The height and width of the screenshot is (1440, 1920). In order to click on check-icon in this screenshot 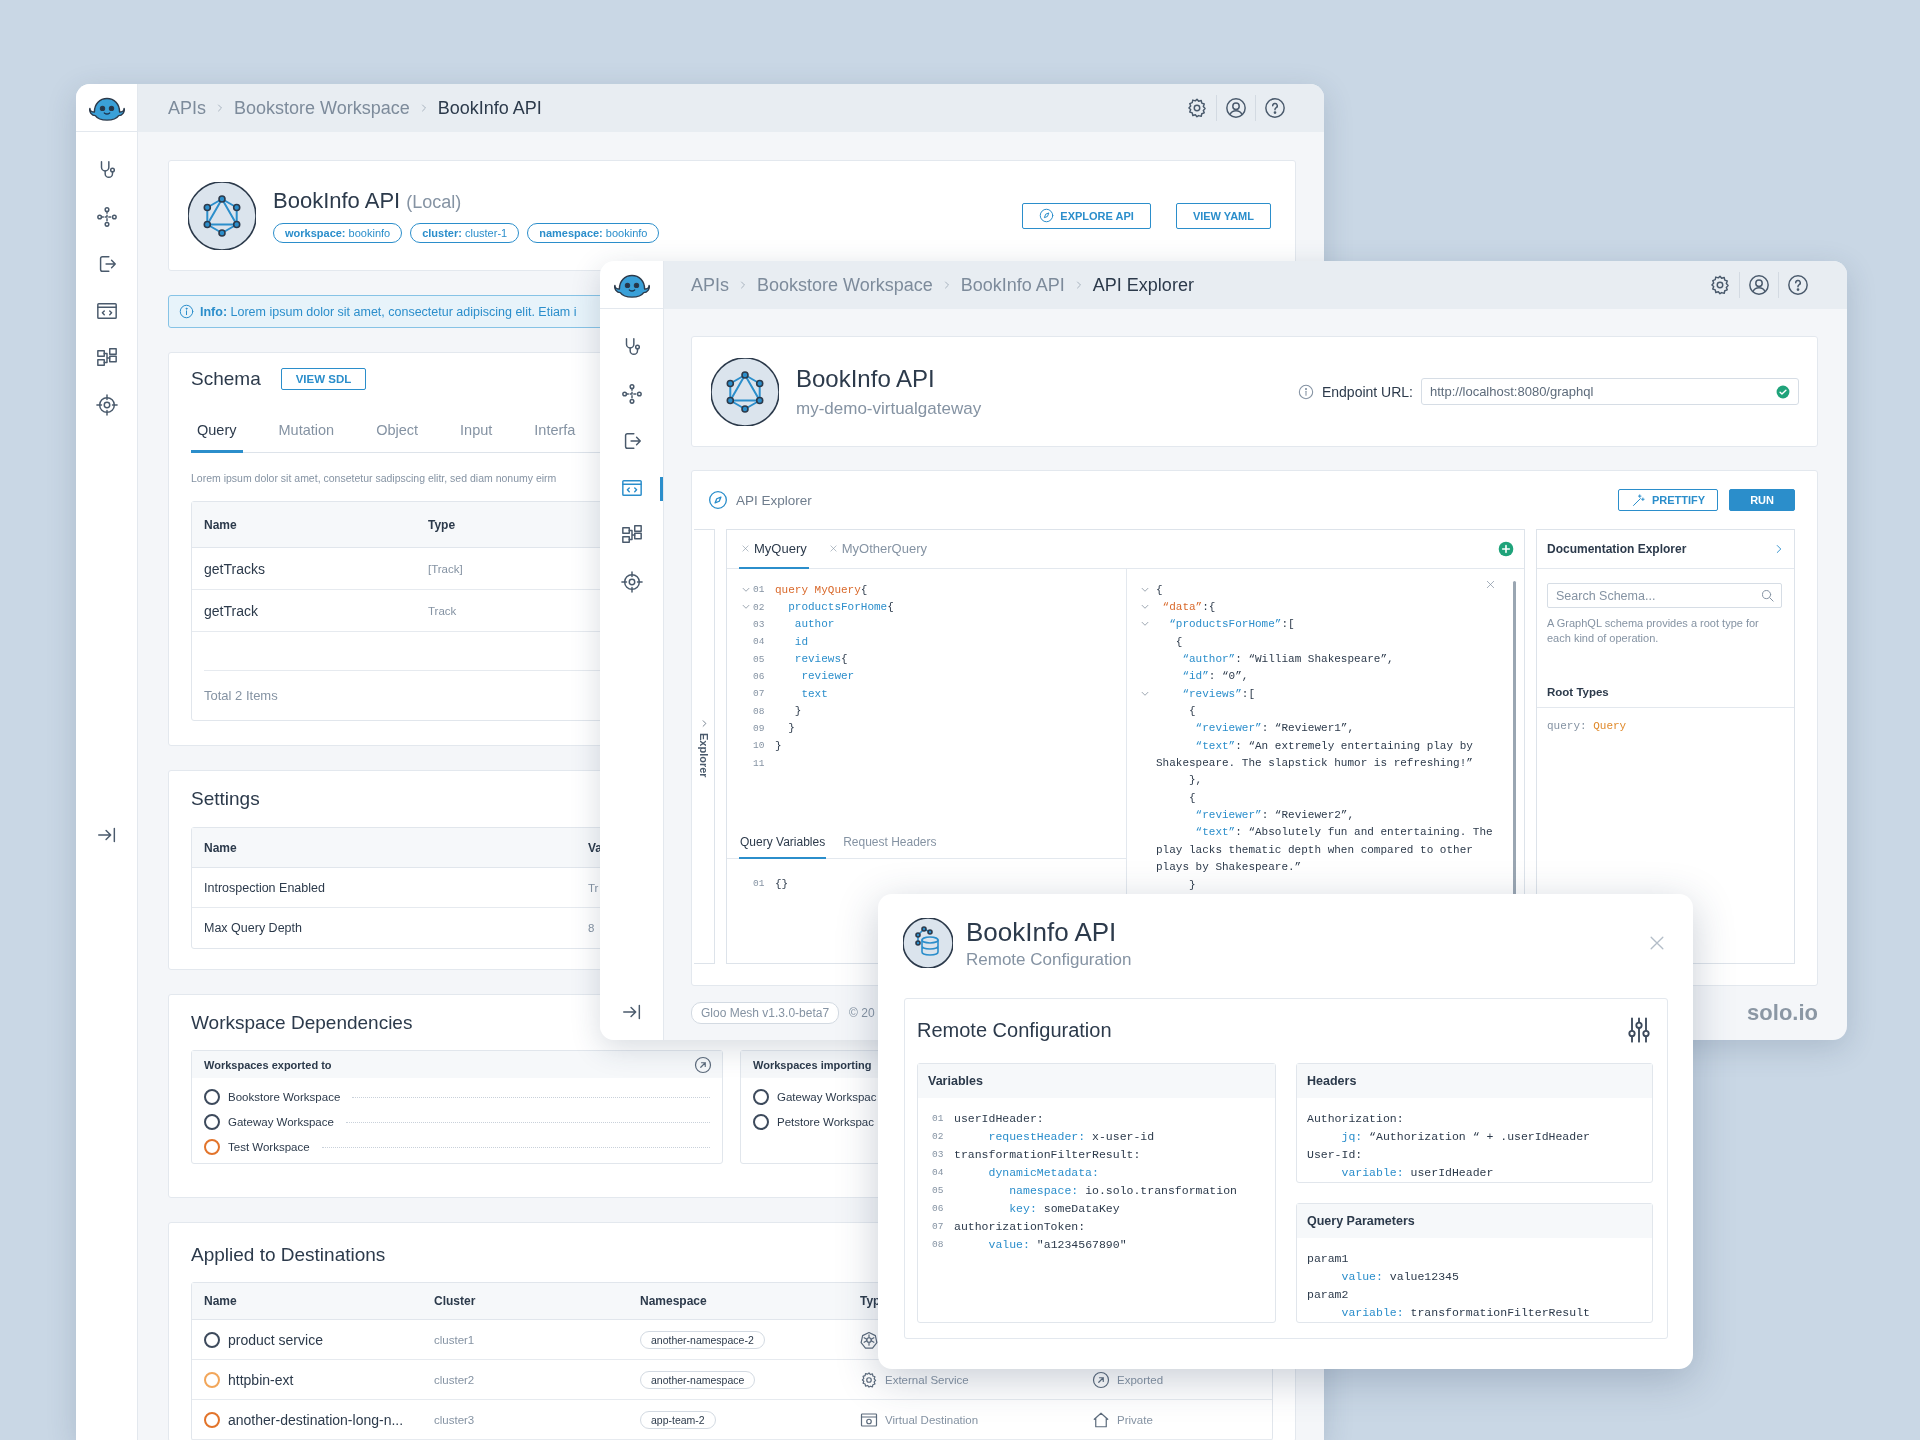, I will do `click(1783, 391)`.